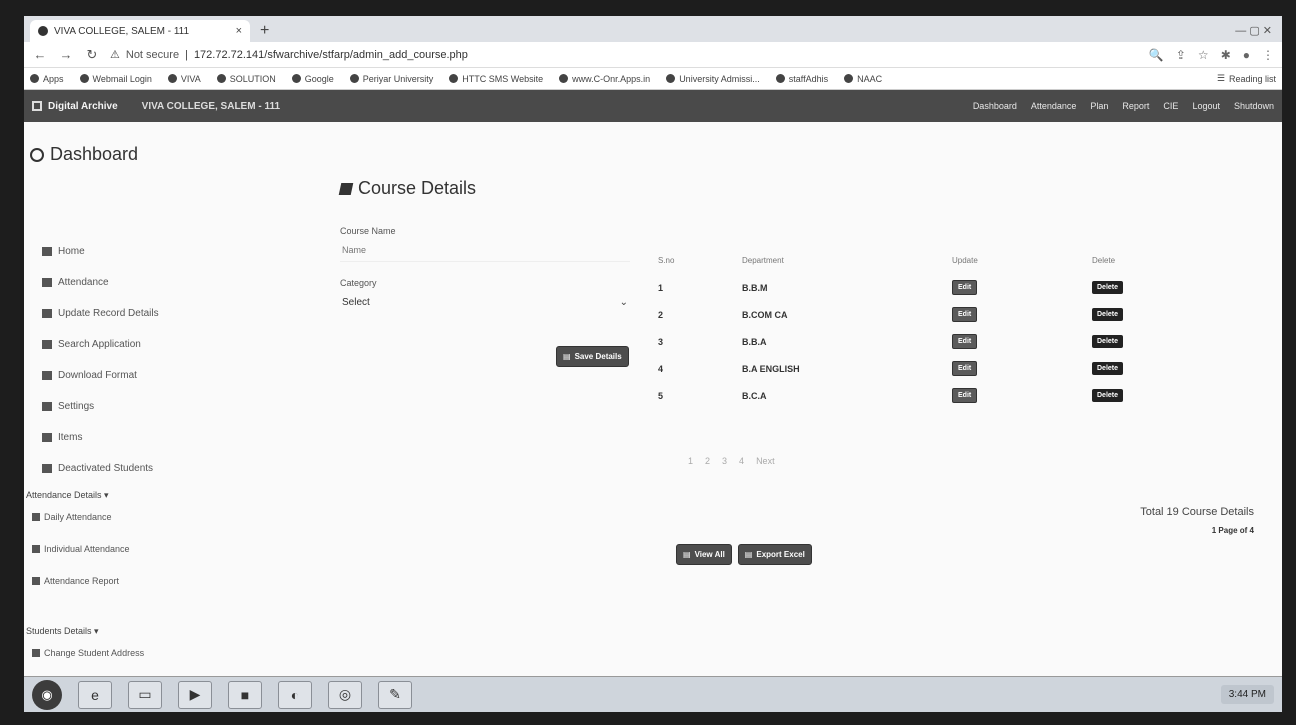 Image resolution: width=1296 pixels, height=725 pixels. Describe the element at coordinates (995, 106) in the screenshot. I see `nav-dashboard: Dashboard` at that location.